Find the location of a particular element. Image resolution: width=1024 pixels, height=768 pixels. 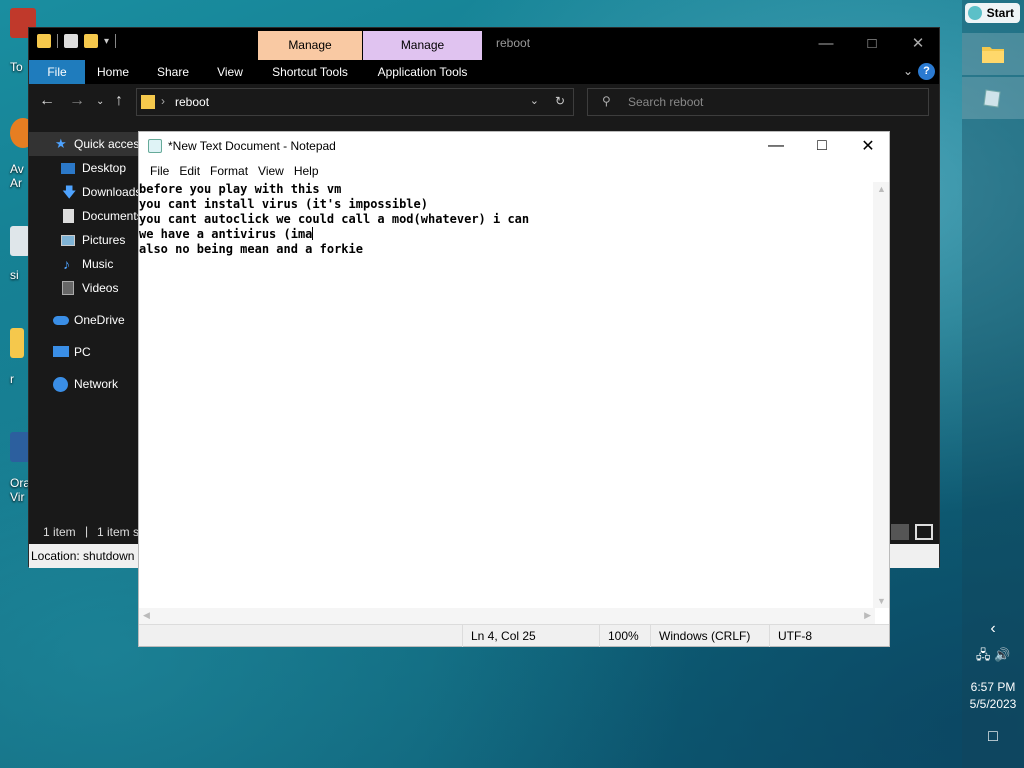

clock-time: 6:57 PM is located at coordinates (993, 687).